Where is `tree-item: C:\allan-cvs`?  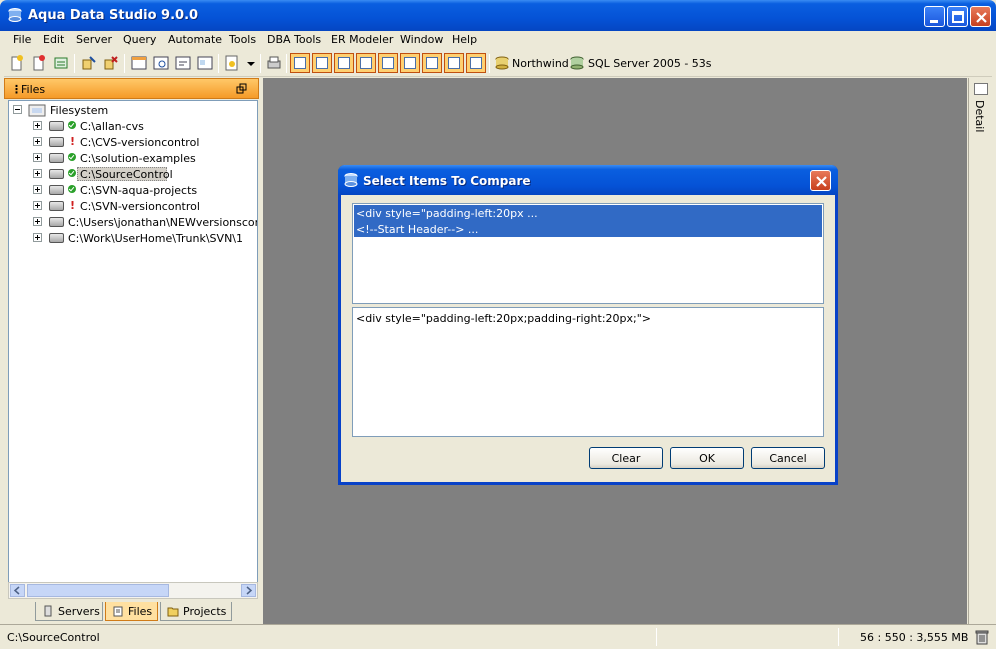 tree-item: C:\allan-cvs is located at coordinates (133, 126).